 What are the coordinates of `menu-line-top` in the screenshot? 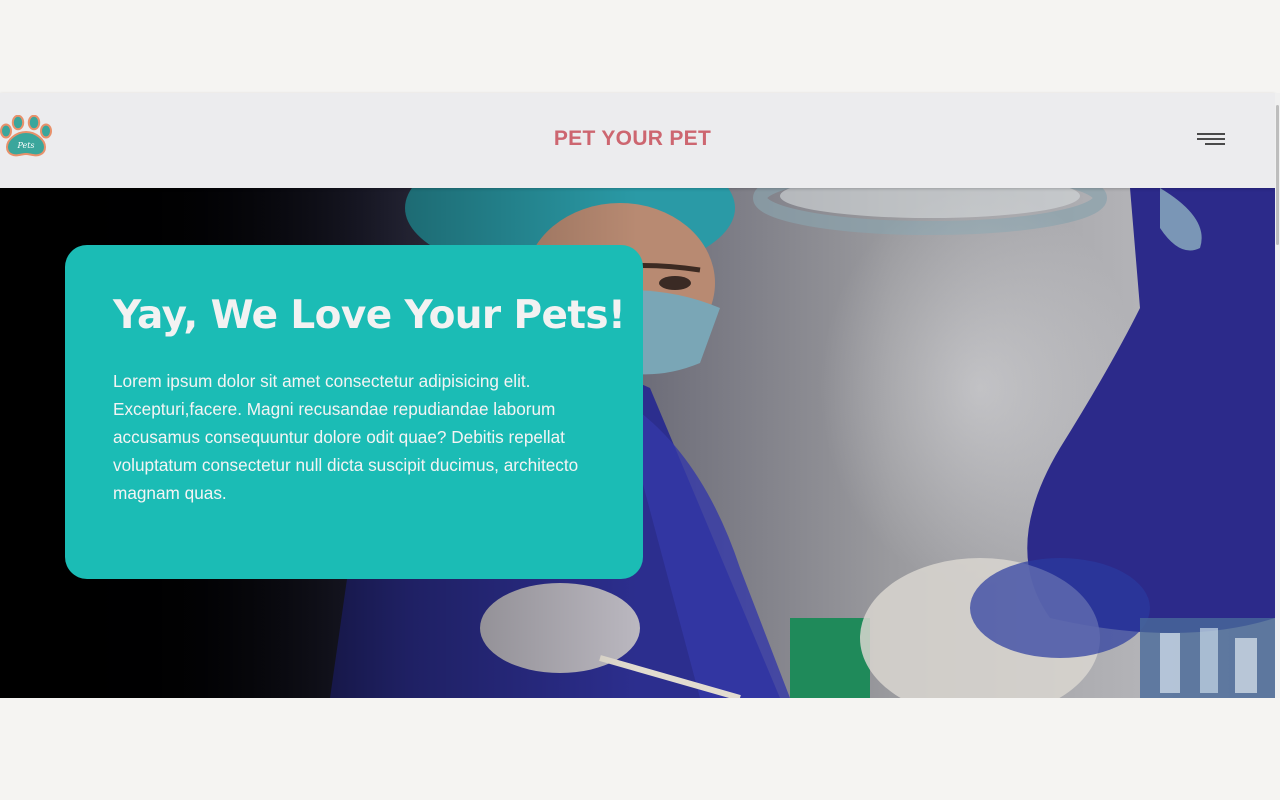 It's located at (1211, 134).